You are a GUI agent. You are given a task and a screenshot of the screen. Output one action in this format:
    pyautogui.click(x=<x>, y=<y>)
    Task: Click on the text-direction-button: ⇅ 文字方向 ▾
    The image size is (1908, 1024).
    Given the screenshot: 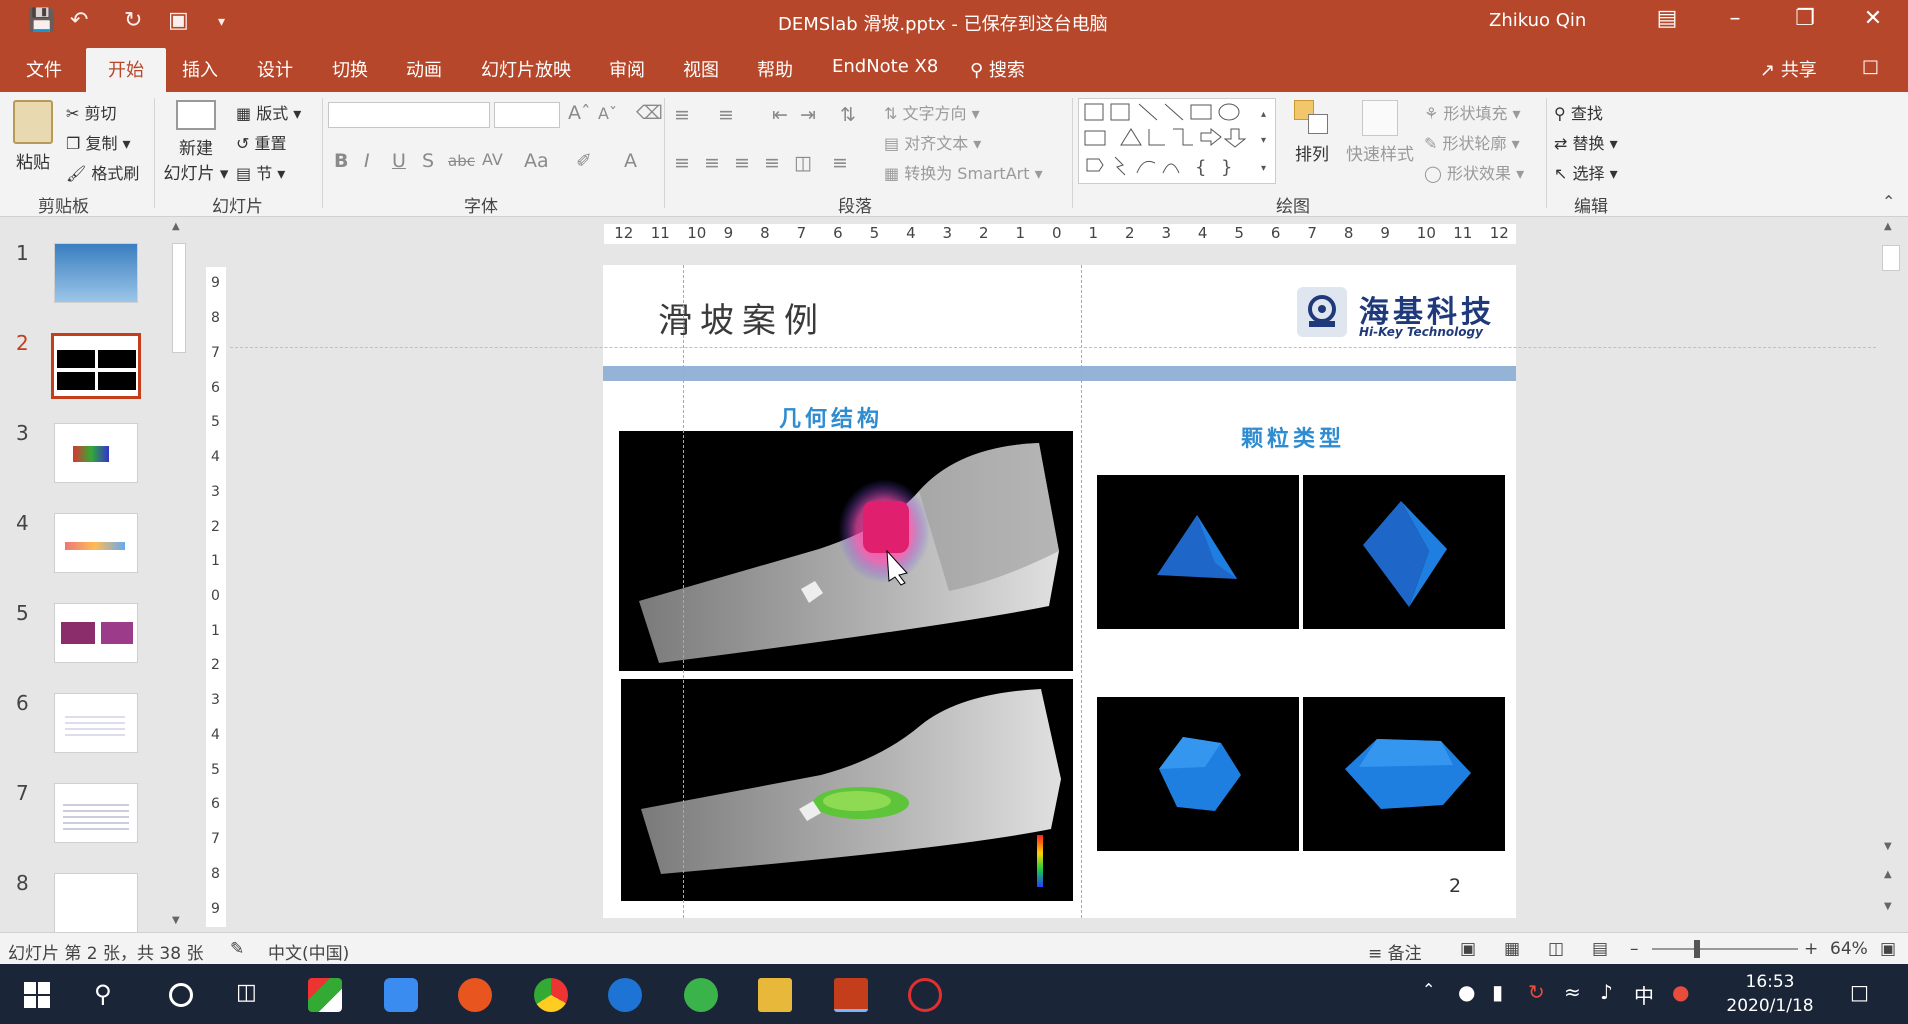 What is the action you would take?
    pyautogui.click(x=932, y=112)
    